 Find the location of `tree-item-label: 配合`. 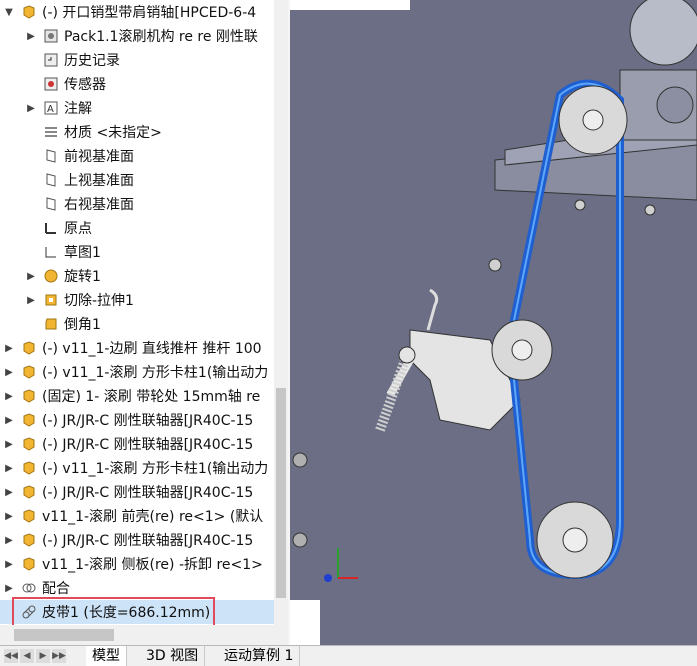

tree-item-label: 配合 is located at coordinates (56, 589).